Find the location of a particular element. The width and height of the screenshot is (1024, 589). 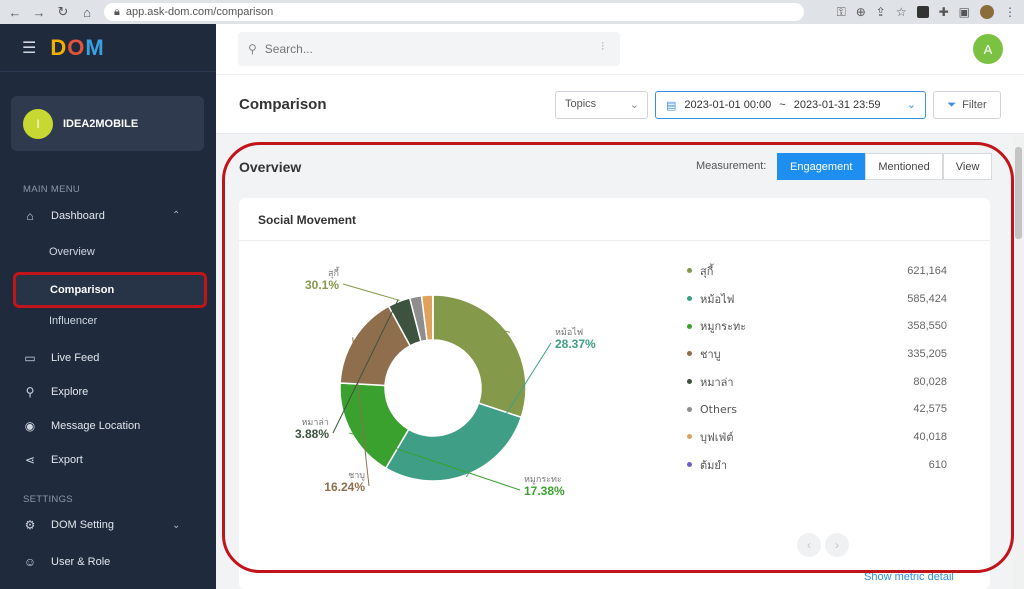

legend-item: Others 42,575 is located at coordinates (822, 409).